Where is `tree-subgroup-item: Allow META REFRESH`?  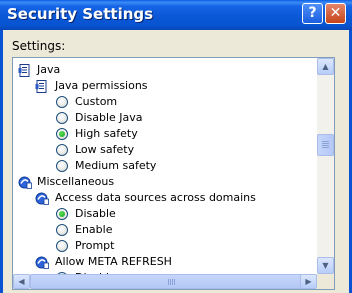 tree-subgroup-item: Allow META REFRESH is located at coordinates (165, 262).